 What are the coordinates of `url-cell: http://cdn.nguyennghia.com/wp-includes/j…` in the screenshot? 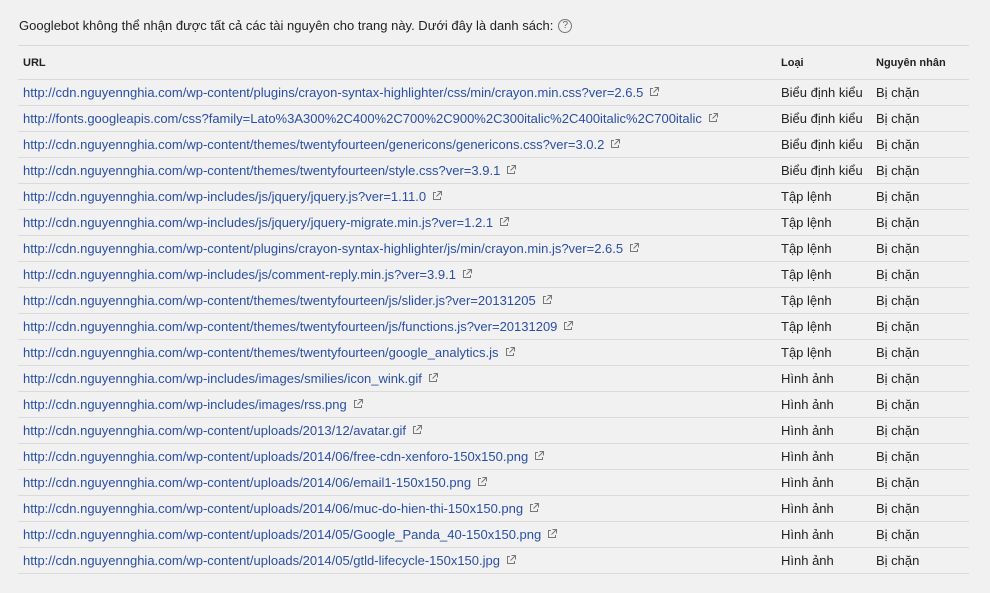 It's located at (397, 222).